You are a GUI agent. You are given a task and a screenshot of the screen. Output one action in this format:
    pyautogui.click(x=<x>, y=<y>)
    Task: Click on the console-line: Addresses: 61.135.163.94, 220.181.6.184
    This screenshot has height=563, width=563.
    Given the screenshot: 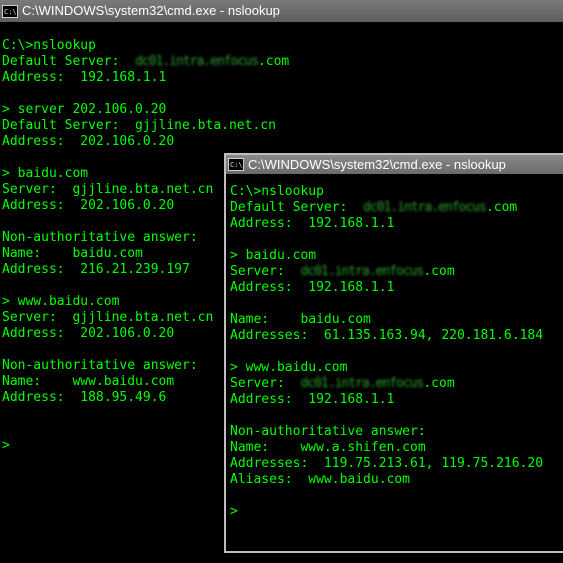 What is the action you would take?
    pyautogui.click(x=395, y=336)
    